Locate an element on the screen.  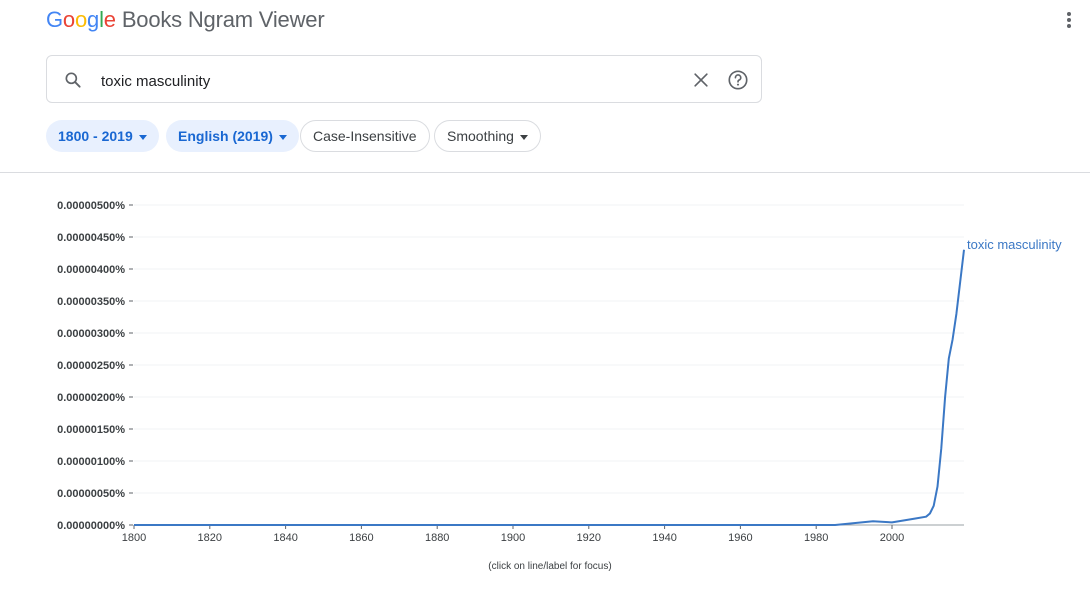
app-title: Books Ngram Viewer is located at coordinates (223, 19).